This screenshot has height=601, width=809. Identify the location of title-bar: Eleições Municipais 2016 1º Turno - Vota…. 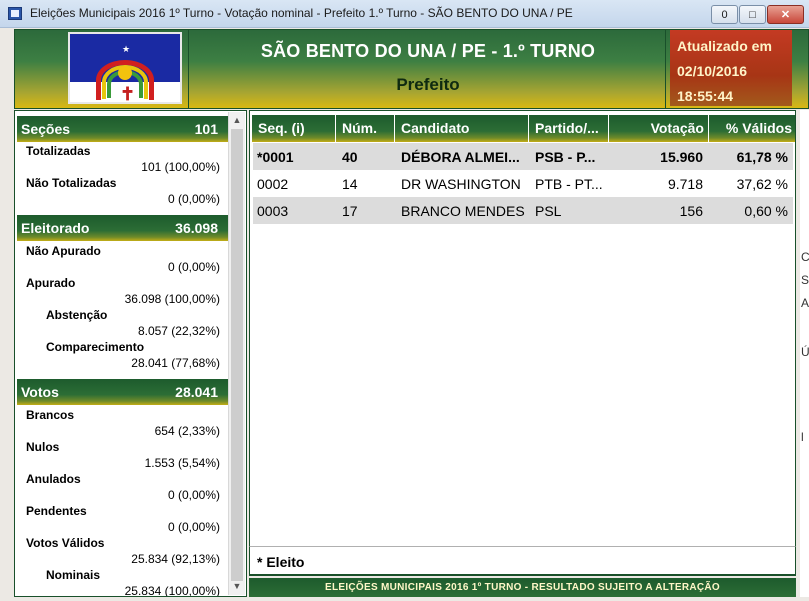
(404, 14).